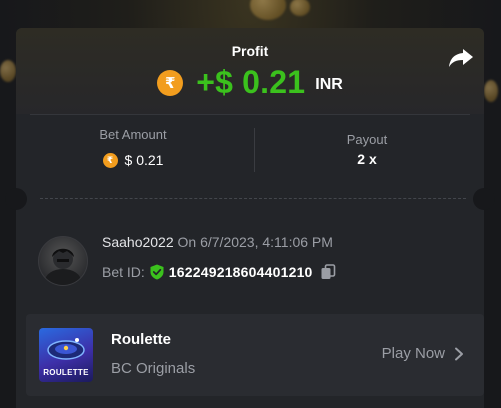 The image size is (501, 408). Describe the element at coordinates (253, 198) in the screenshot. I see `ticket-dashed-divider` at that location.